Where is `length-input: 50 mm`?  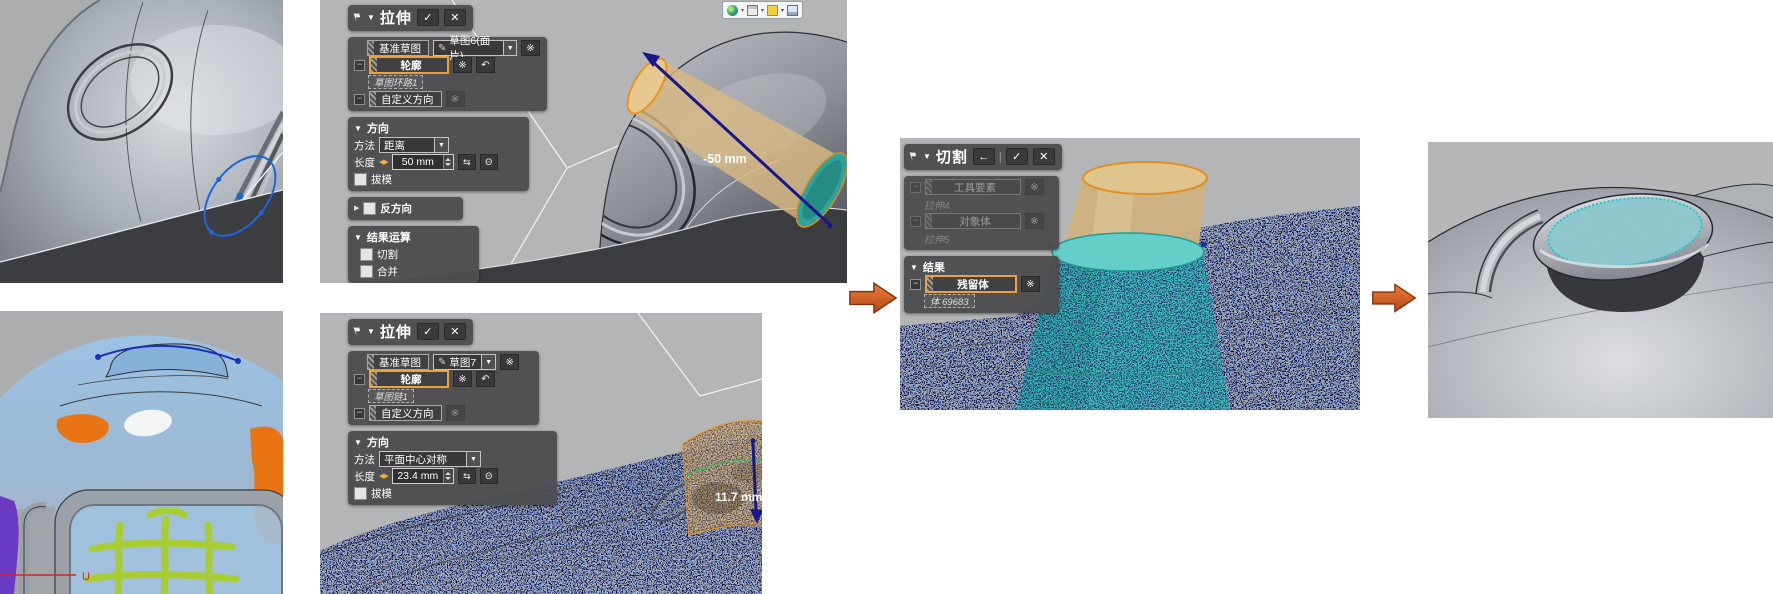
length-input: 50 mm is located at coordinates (422, 162).